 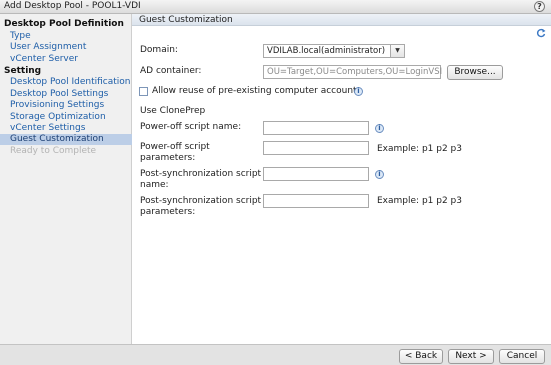 I want to click on dropdown-arrow-icon: ▼, so click(x=397, y=51).